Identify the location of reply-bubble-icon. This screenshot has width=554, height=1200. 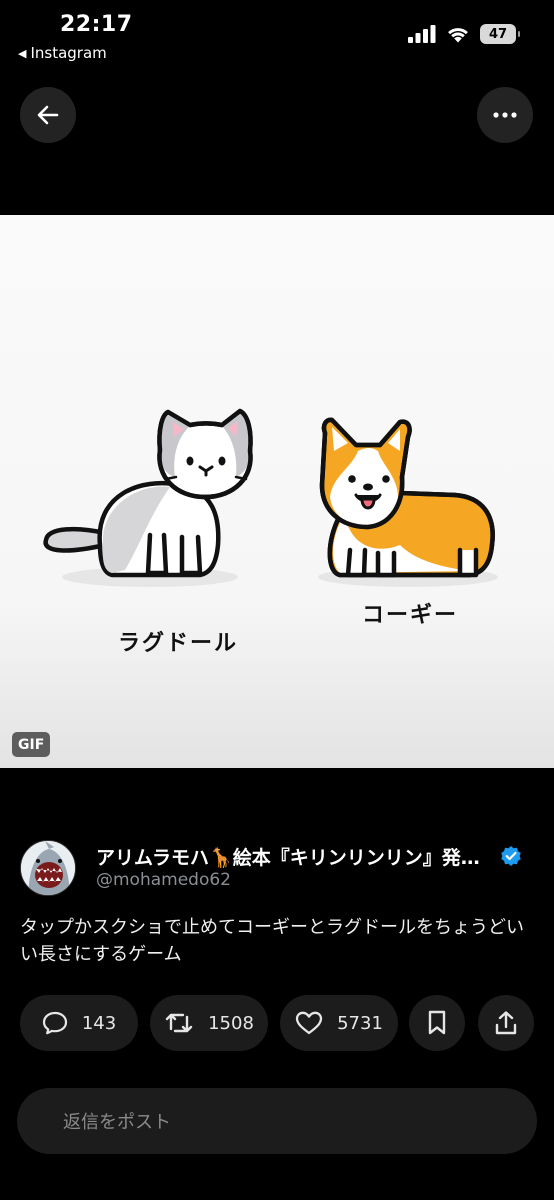
(54, 1023).